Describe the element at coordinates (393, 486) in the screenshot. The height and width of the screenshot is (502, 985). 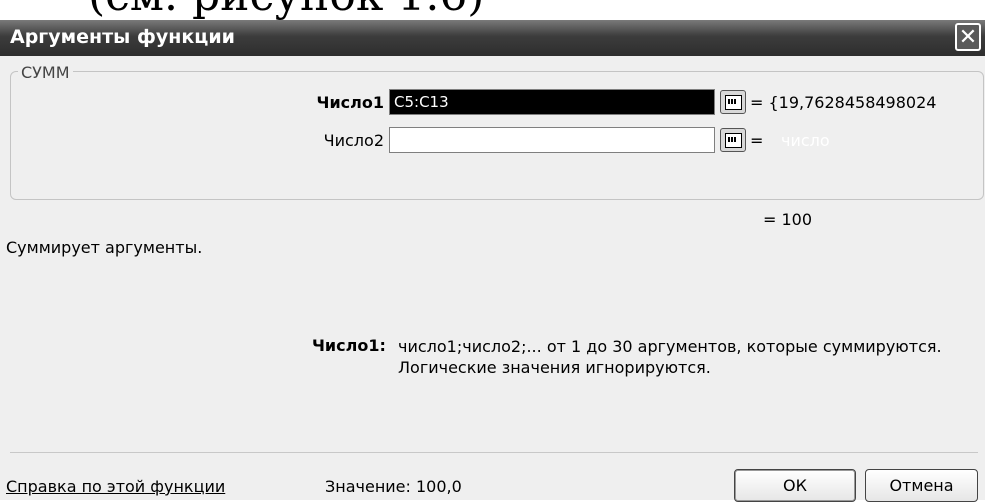
I see `value-readout: Значение: 100,0` at that location.